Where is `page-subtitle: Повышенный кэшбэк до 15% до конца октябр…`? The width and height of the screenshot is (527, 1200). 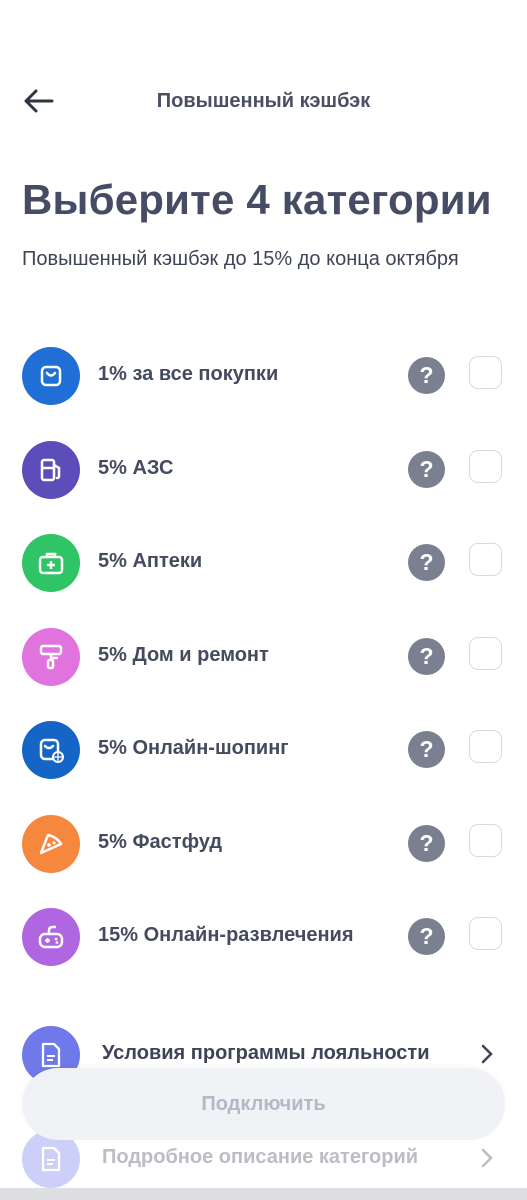 page-subtitle: Повышенный кэшбэк до 15% до конца октябр… is located at coordinates (240, 259).